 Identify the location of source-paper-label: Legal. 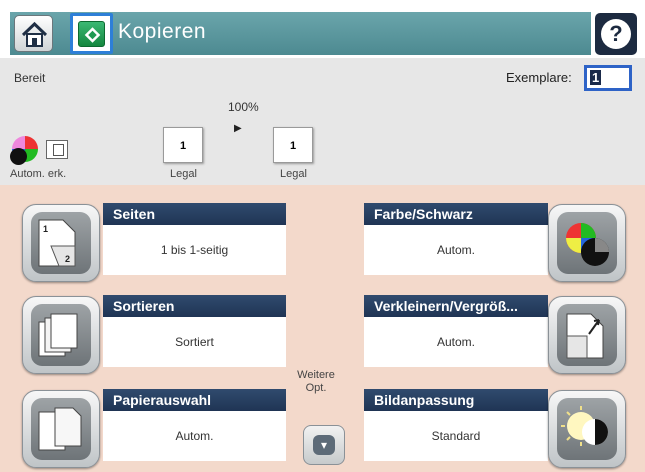
(183, 174).